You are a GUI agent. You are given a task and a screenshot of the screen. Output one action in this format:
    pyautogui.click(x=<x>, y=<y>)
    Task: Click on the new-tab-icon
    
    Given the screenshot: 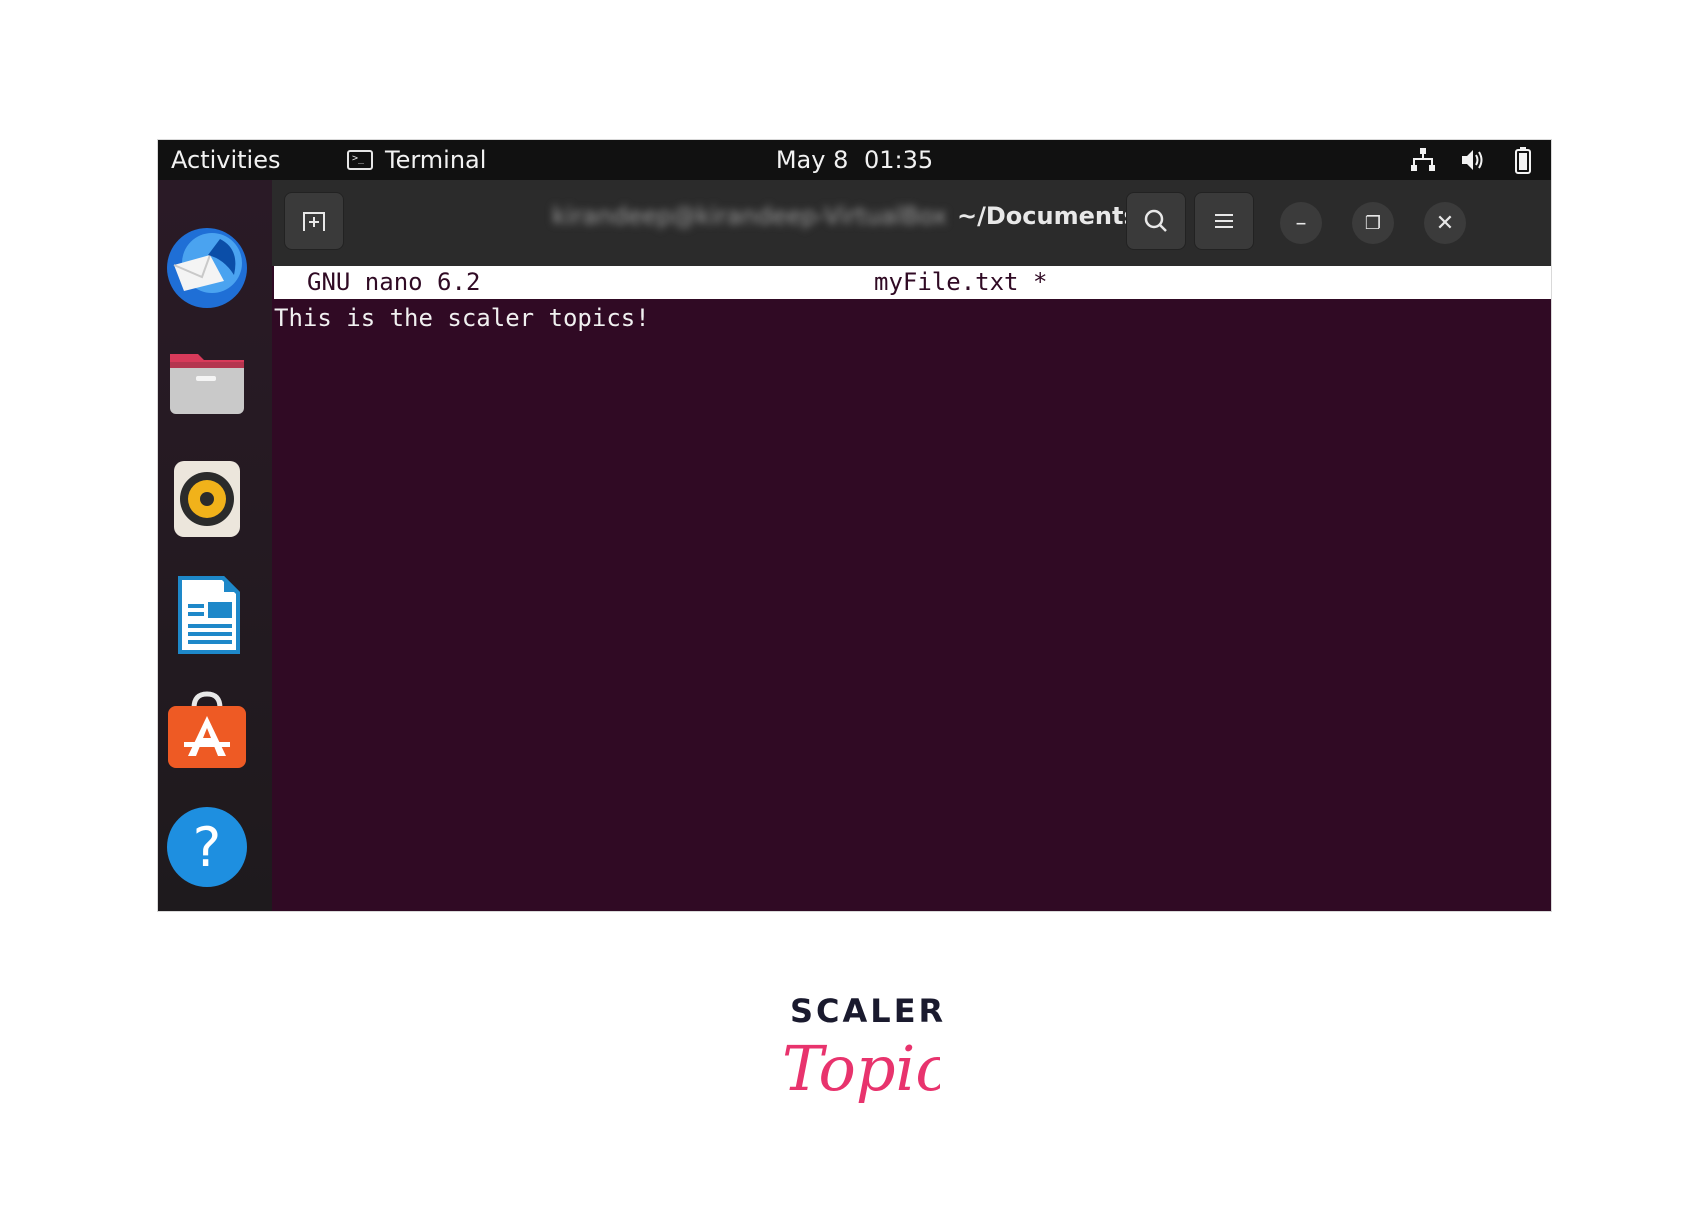 What is the action you would take?
    pyautogui.click(x=314, y=221)
    